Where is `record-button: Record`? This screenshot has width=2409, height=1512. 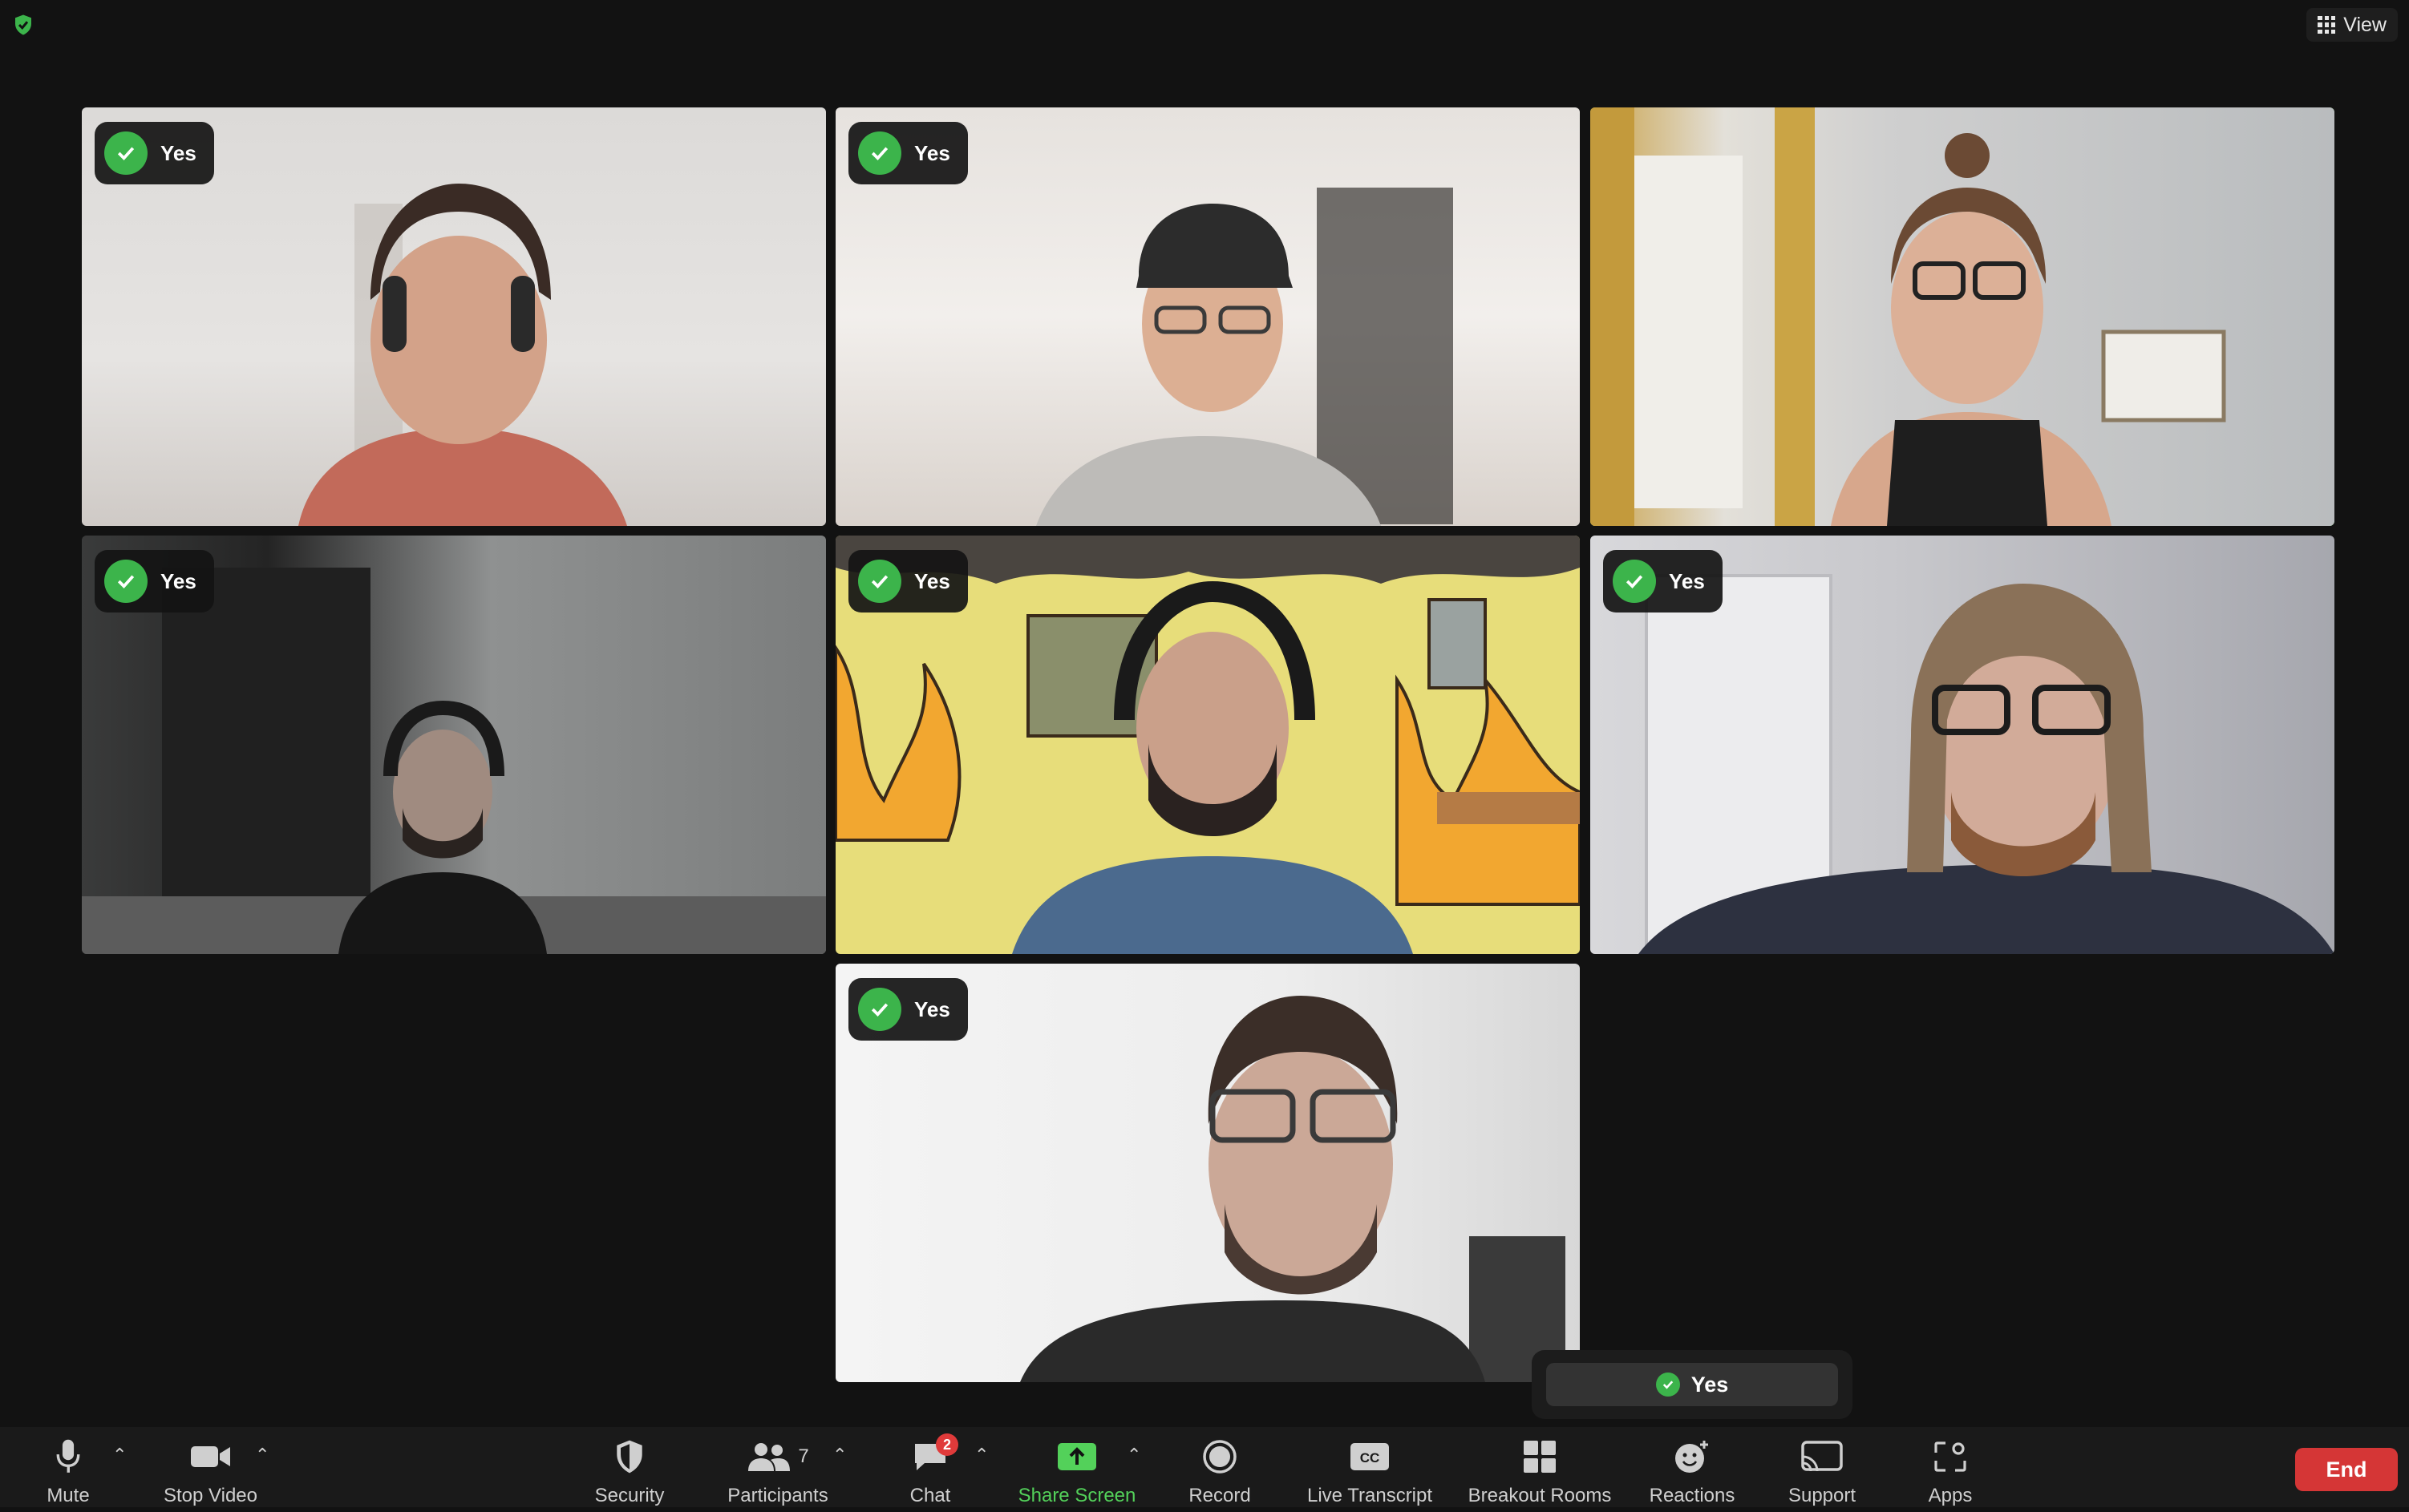
record-button: Record is located at coordinates (1220, 1470).